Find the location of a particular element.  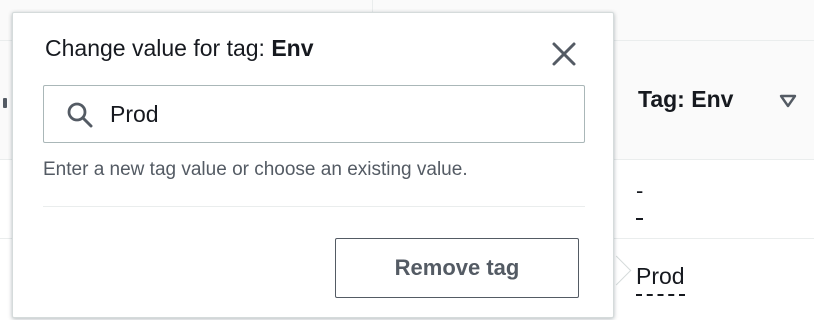

search-icon is located at coordinates (80, 115).